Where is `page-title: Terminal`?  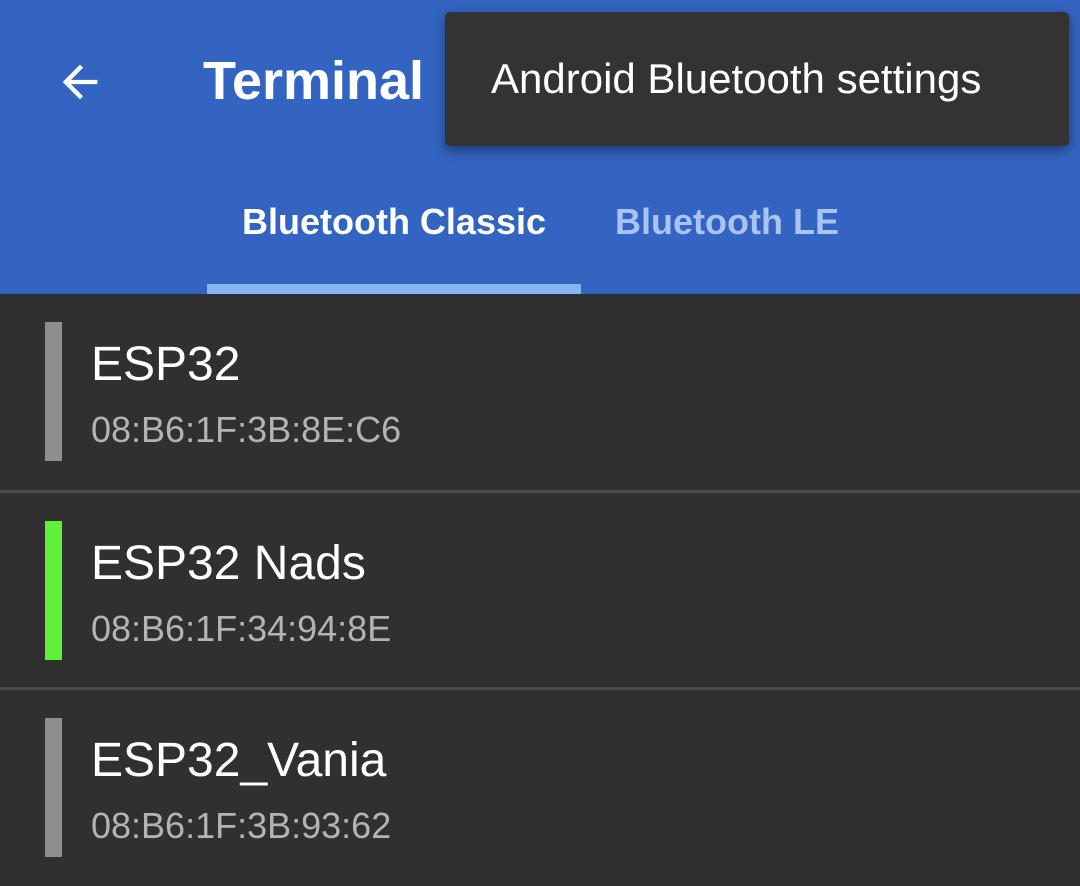
page-title: Terminal is located at coordinates (314, 81).